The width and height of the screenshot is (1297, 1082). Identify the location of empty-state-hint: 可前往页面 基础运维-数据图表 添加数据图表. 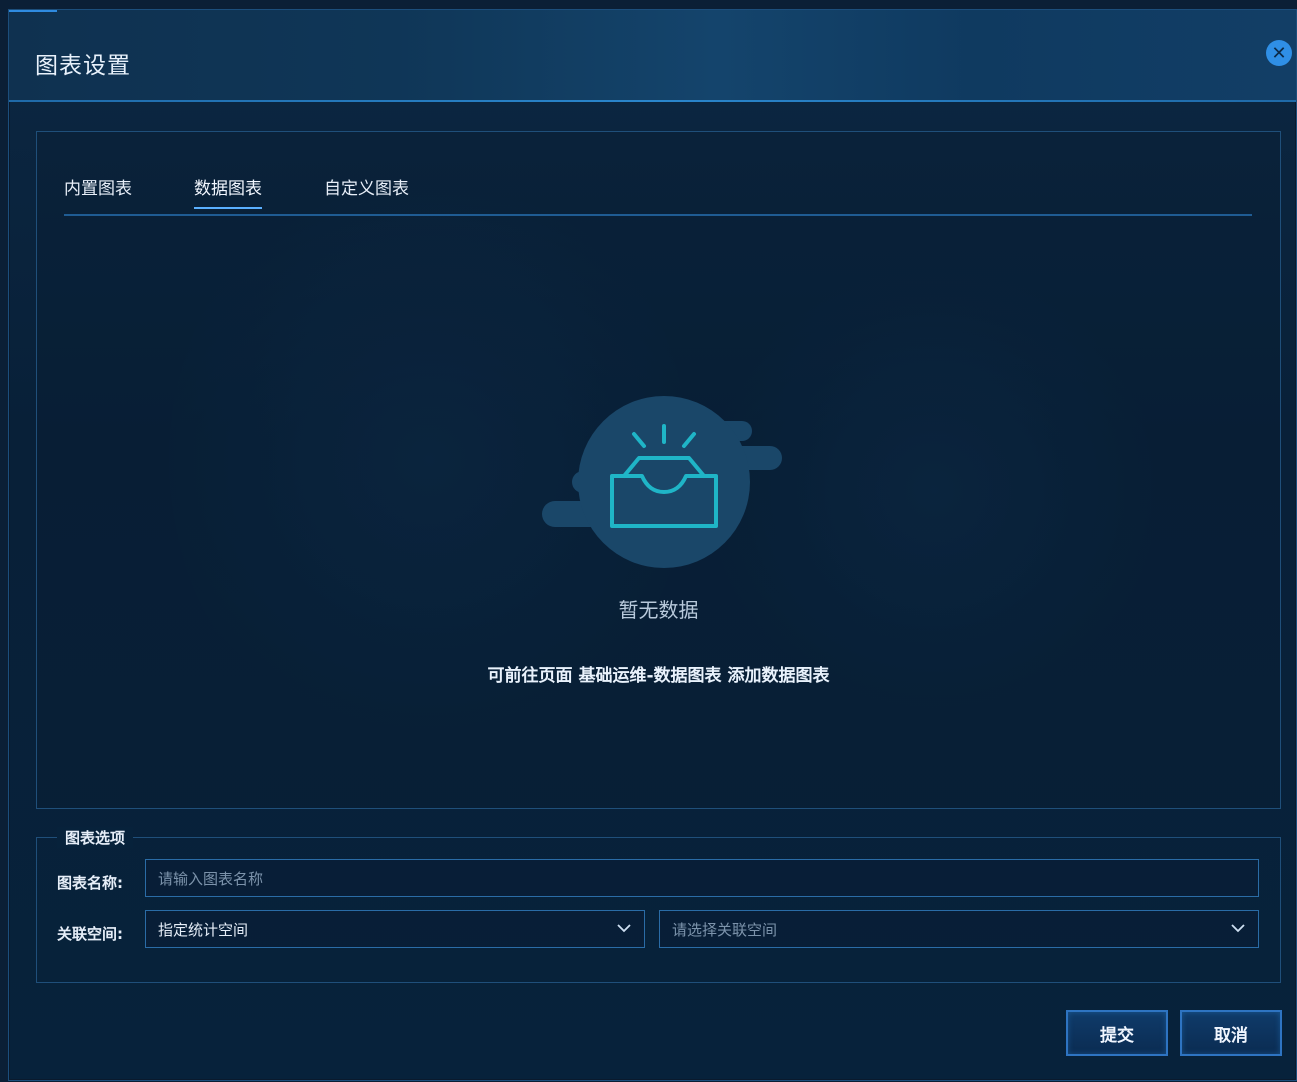
(658, 676).